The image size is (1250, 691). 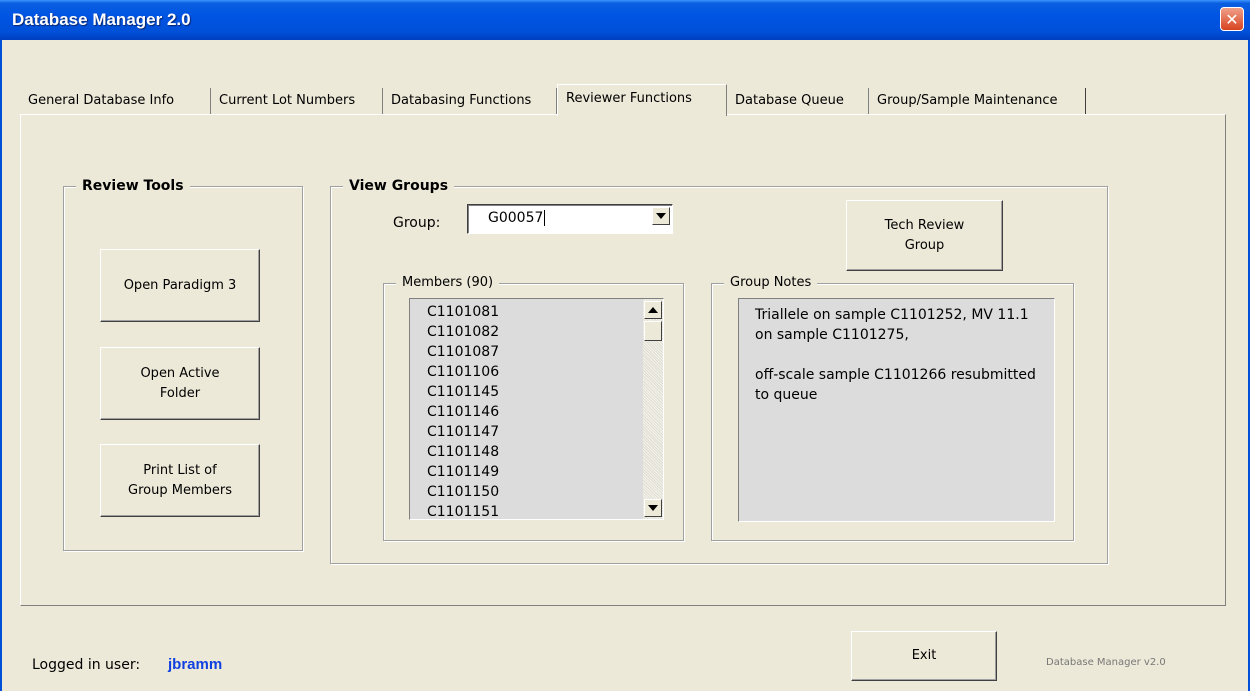 I want to click on chevron-down-icon, so click(x=661, y=216).